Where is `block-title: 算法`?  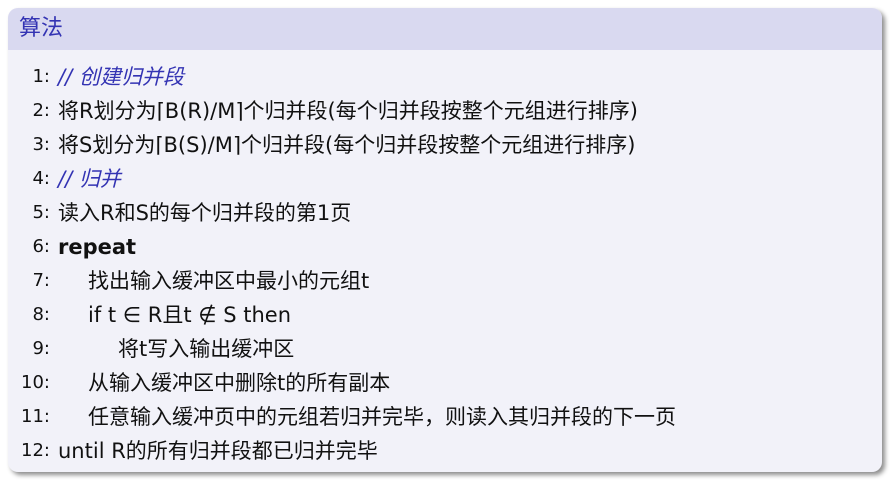 block-title: 算法 is located at coordinates (445, 29).